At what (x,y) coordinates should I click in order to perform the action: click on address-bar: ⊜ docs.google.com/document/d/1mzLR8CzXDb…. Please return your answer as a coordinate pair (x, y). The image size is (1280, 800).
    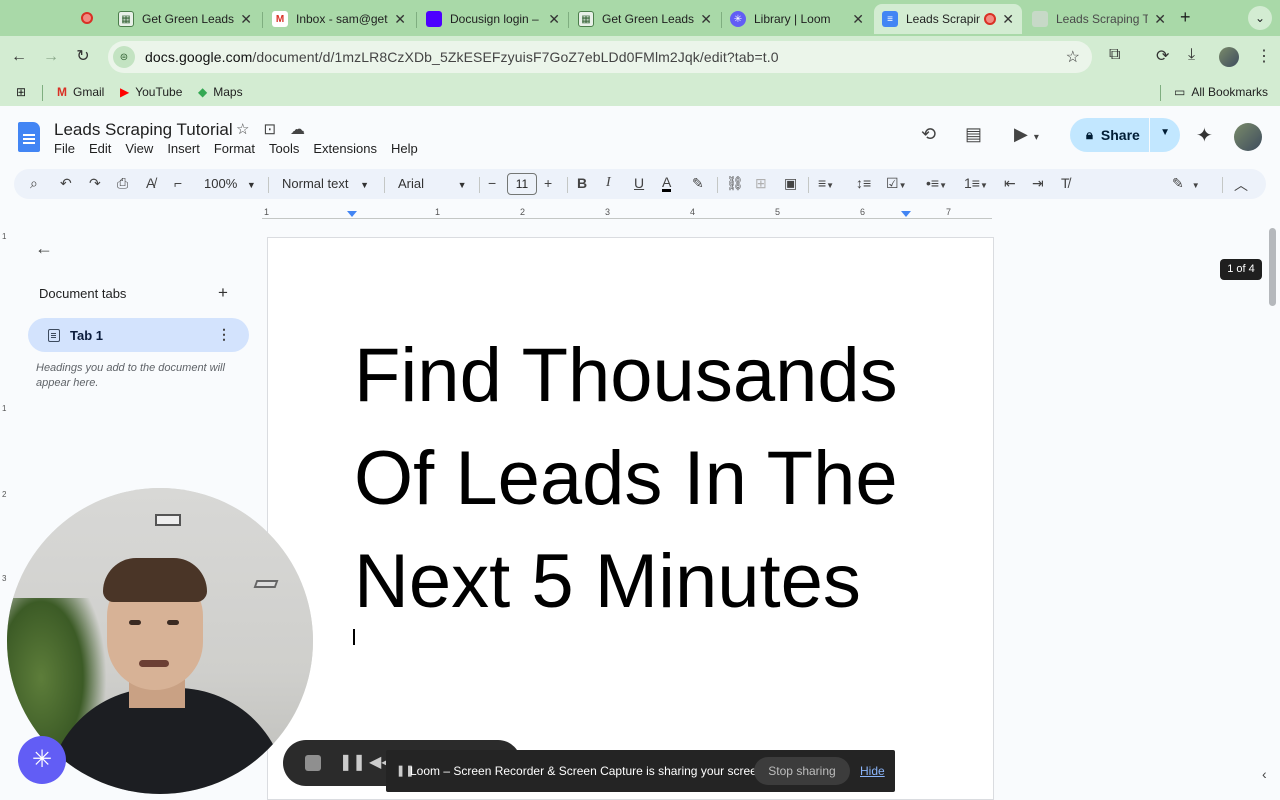
    Looking at the image, I should click on (600, 57).